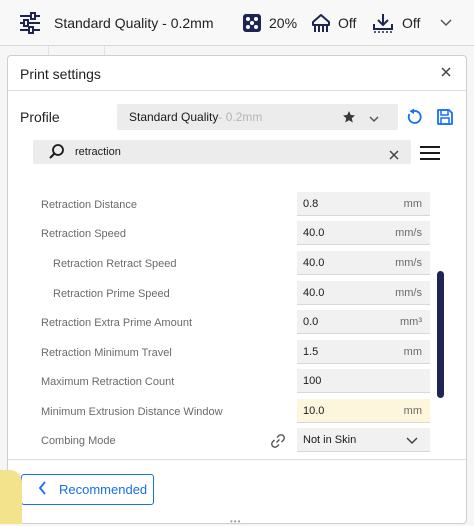 The image size is (474, 526). What do you see at coordinates (283, 23) in the screenshot?
I see `infill-value: 20%` at bounding box center [283, 23].